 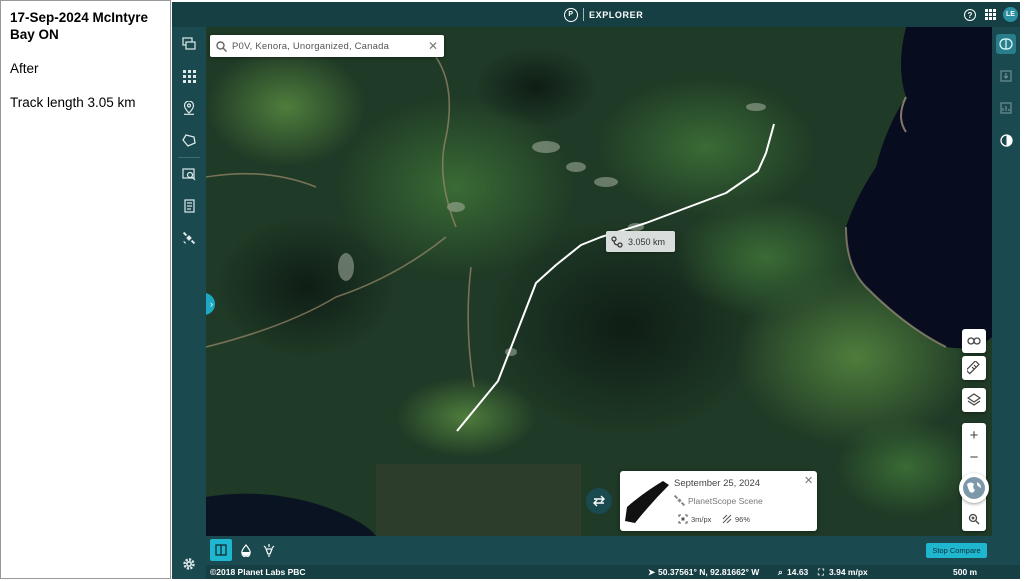 I want to click on annotation-track-length: Track length 3.05 km, so click(x=73, y=102).